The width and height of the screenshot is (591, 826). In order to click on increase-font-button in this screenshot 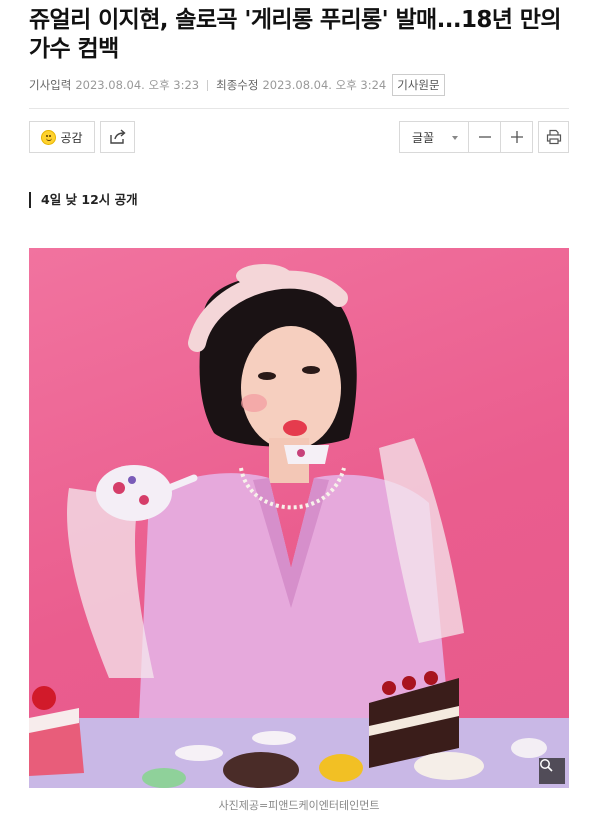, I will do `click(516, 137)`.